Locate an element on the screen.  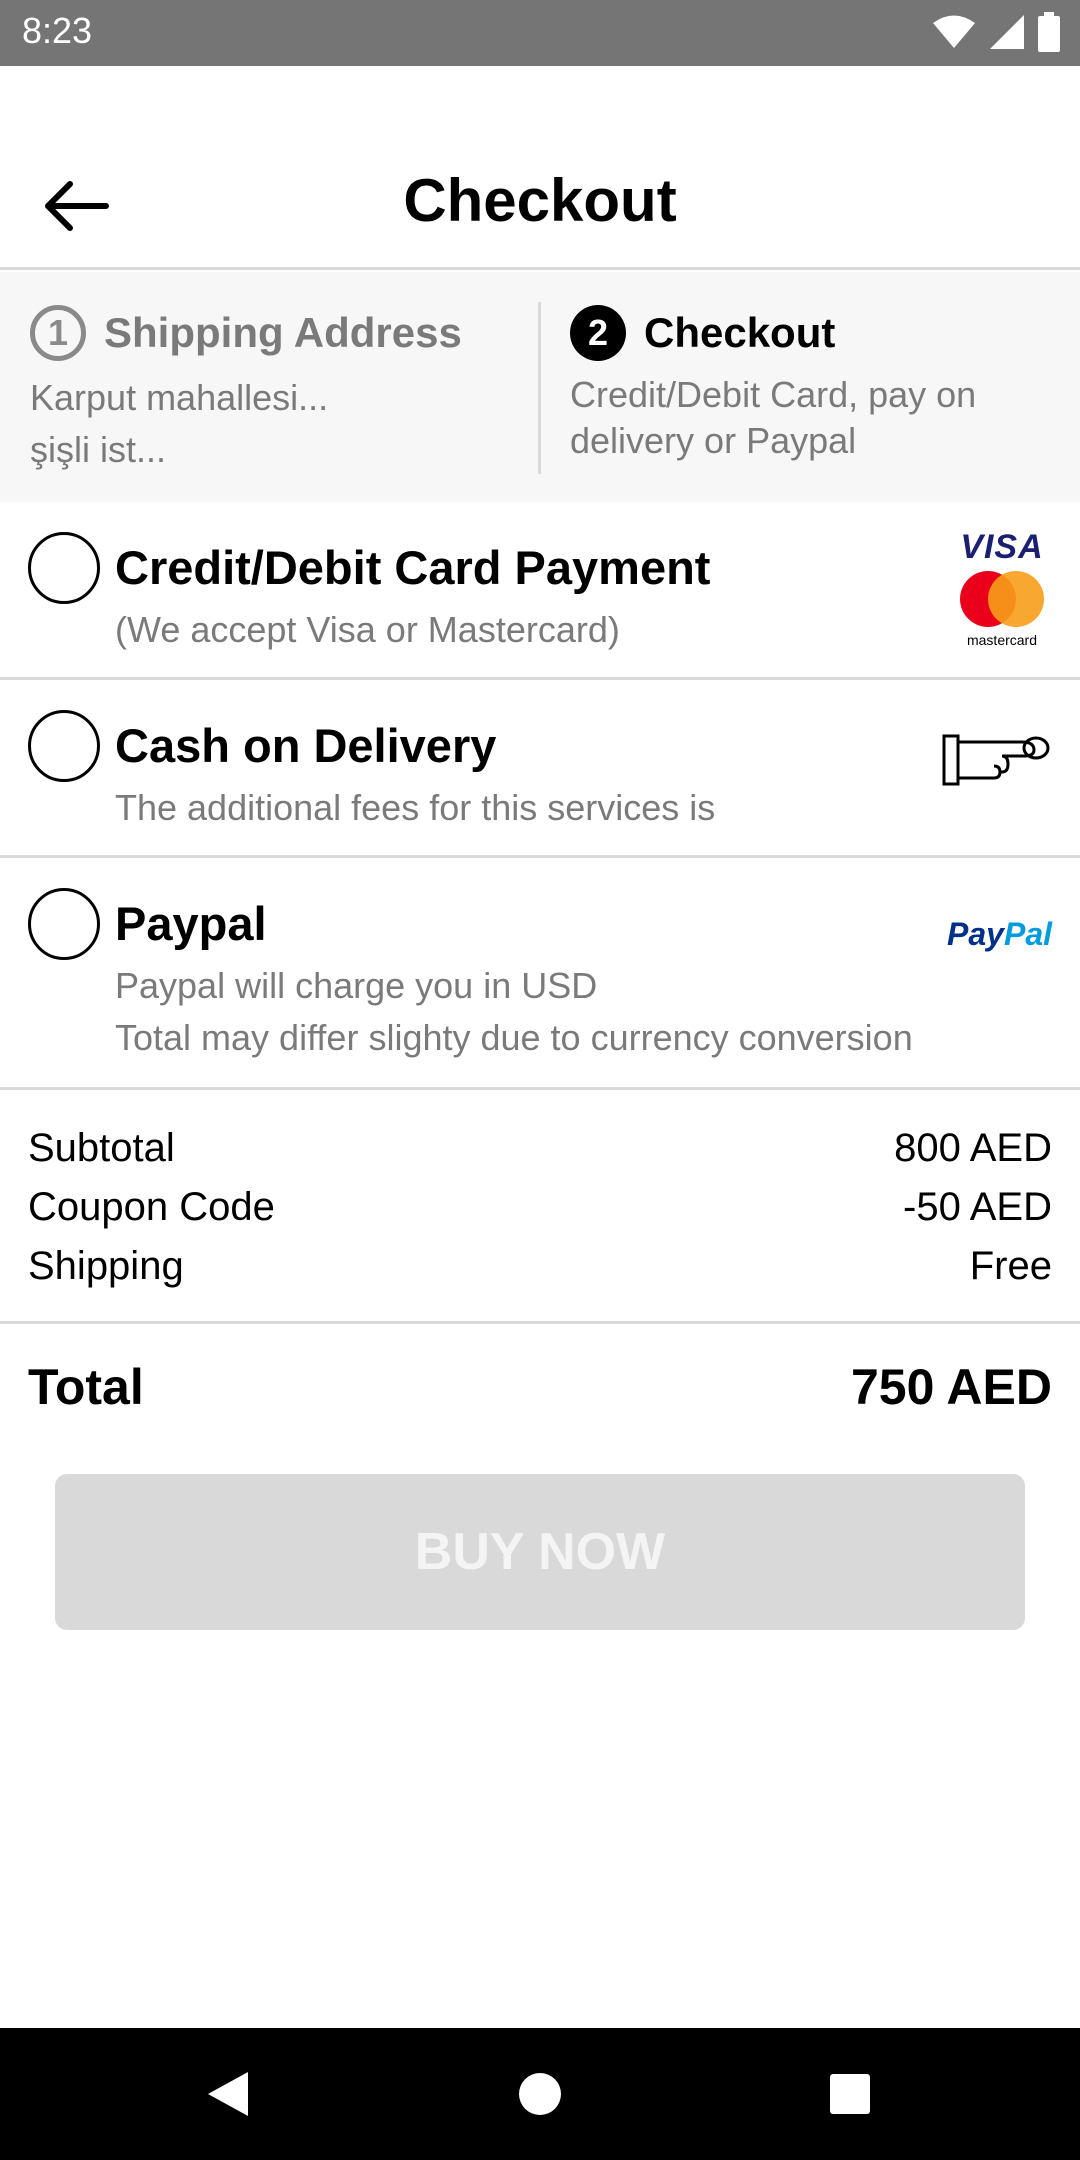
summary-row-shipping: Shipping Free is located at coordinates (540, 1266).